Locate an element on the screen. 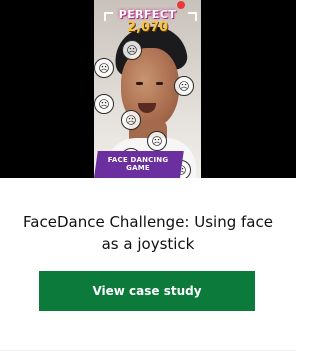 The height and width of the screenshot is (353, 320). game-label-text: FACE DANCING GAME is located at coordinates (138, 164).